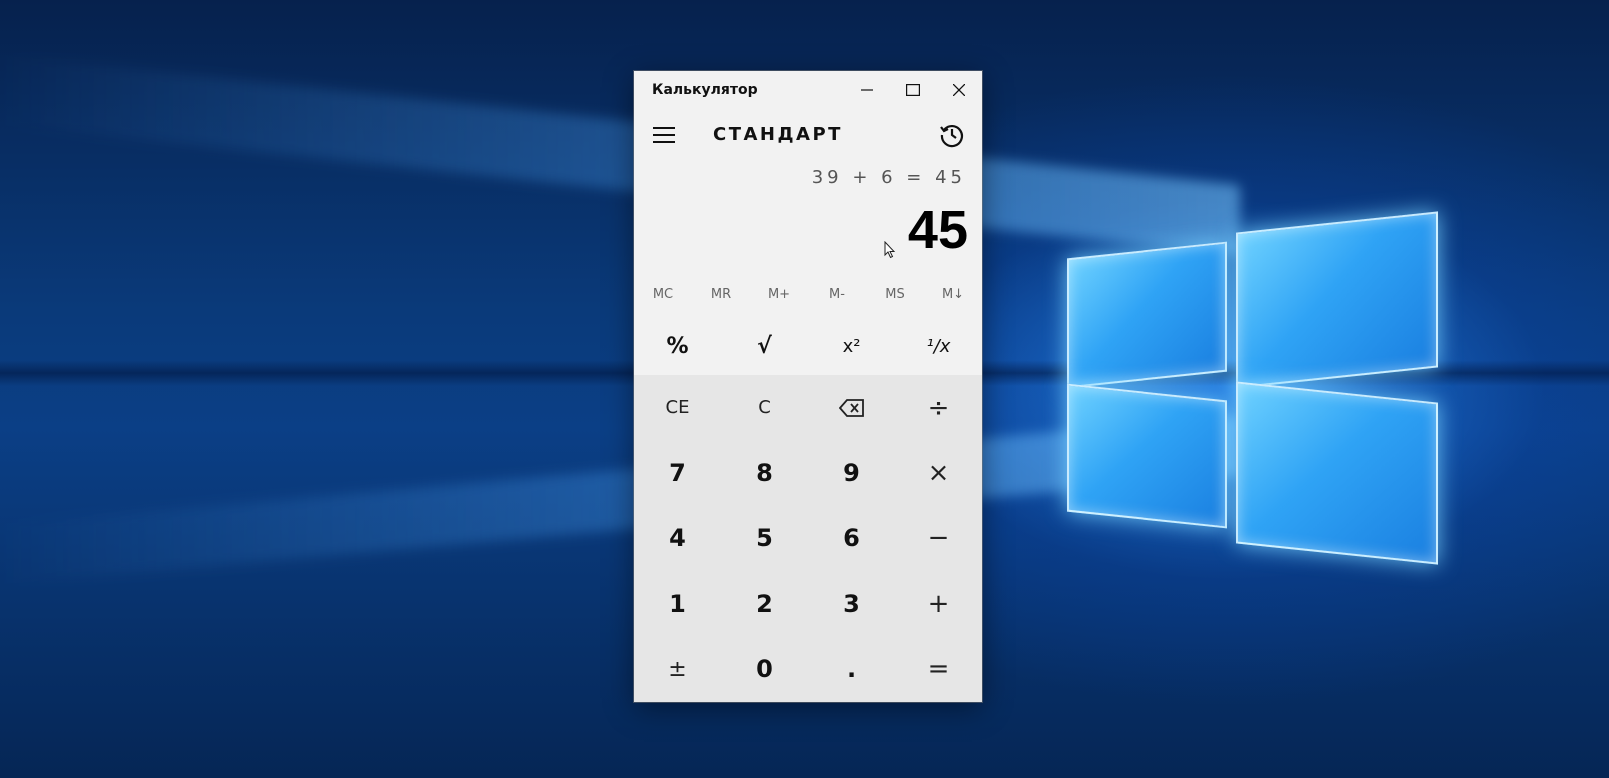 The image size is (1609, 778). Describe the element at coordinates (677, 669) in the screenshot. I see `negate-button: ±` at that location.